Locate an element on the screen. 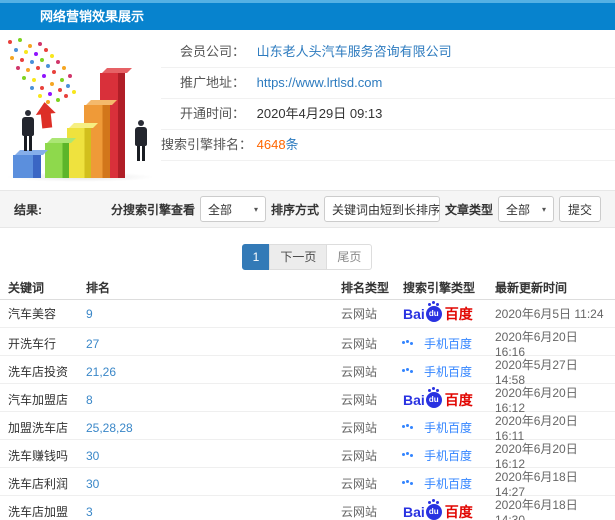  page-1-button: 1 is located at coordinates (256, 257).